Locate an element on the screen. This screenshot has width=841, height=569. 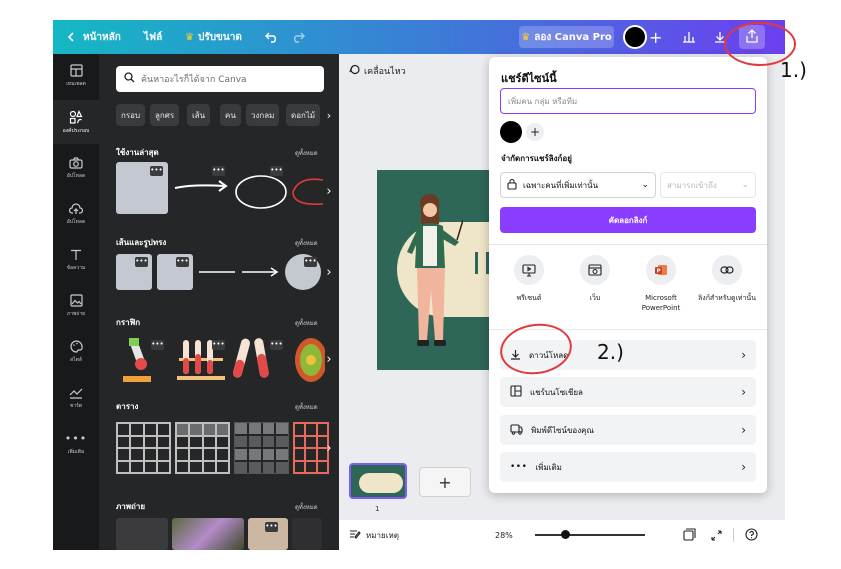
redo-button is located at coordinates (298, 37).